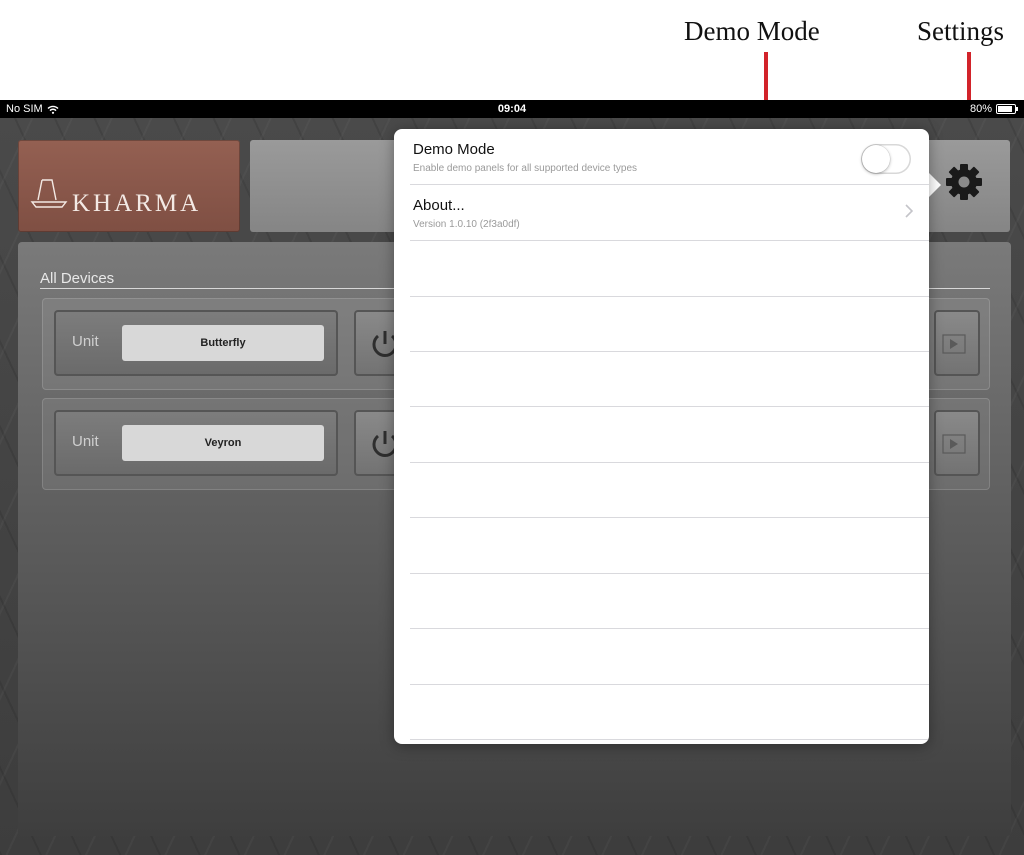  Describe the element at coordinates (223, 443) in the screenshot. I see `unit-name-button: Veyron` at that location.